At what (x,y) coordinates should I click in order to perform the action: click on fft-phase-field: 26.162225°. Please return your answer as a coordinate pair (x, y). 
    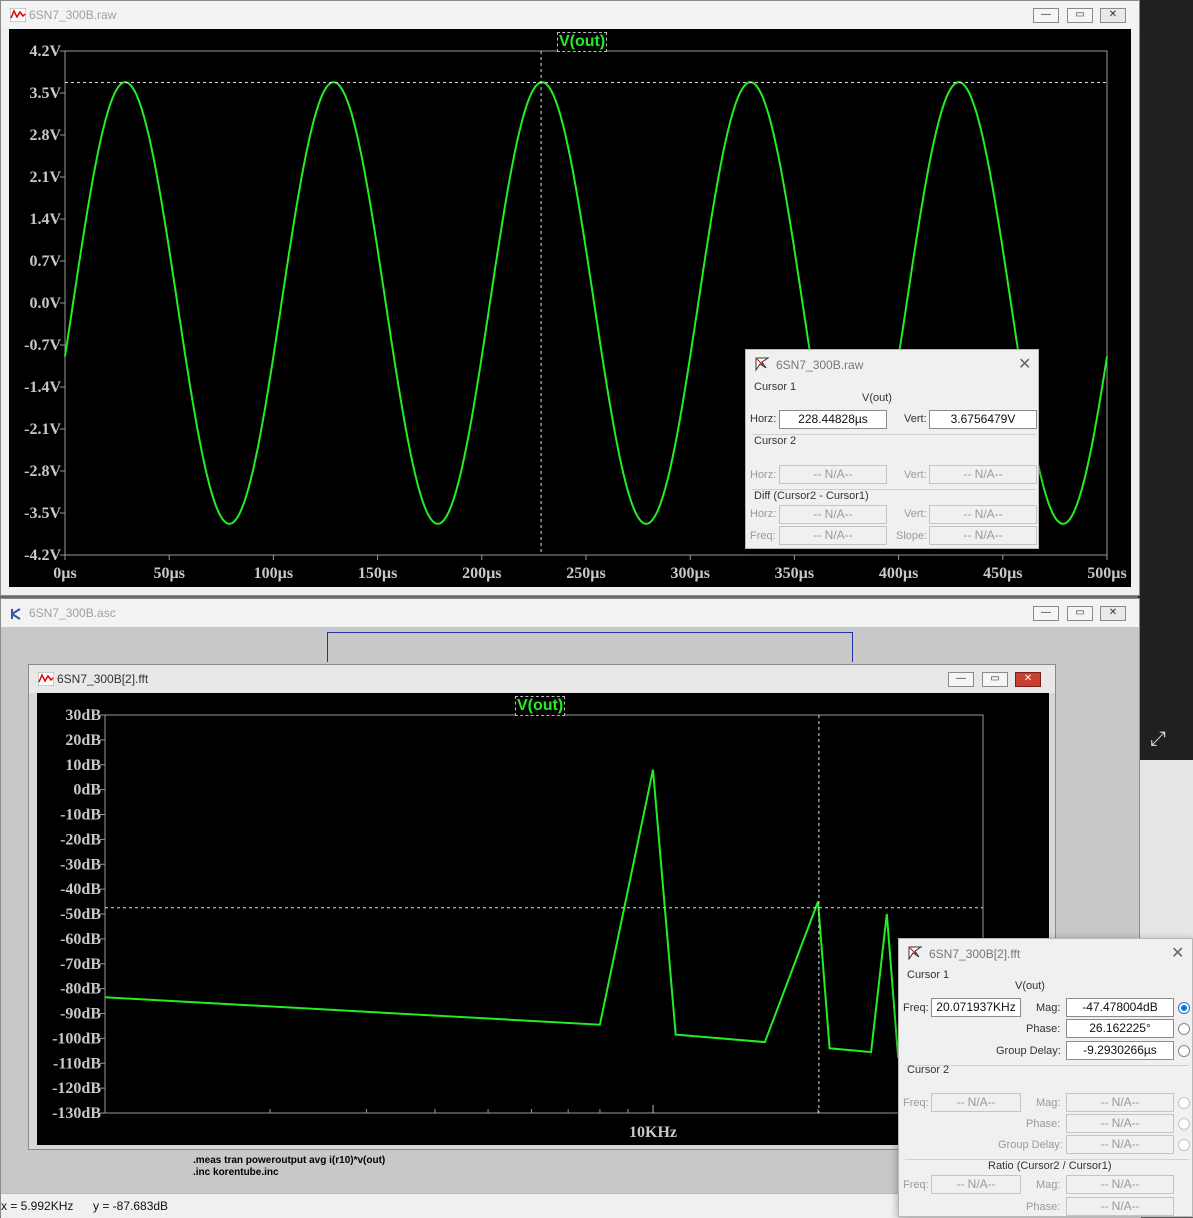
    Looking at the image, I should click on (1120, 1028).